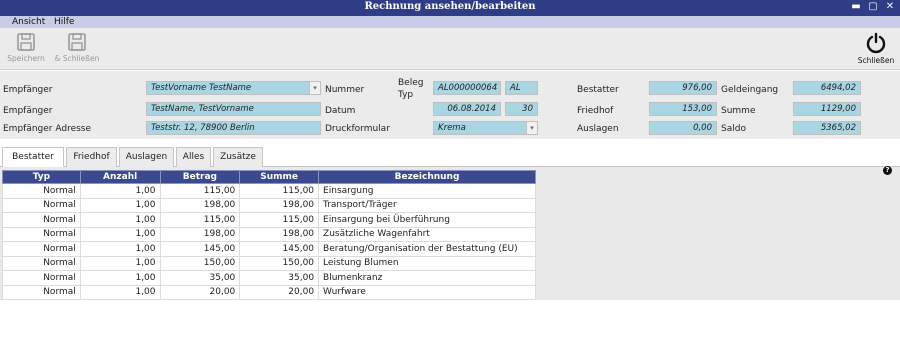 The width and height of the screenshot is (900, 345). Describe the element at coordinates (193, 157) in the screenshot. I see `tab-alles: Alles` at that location.